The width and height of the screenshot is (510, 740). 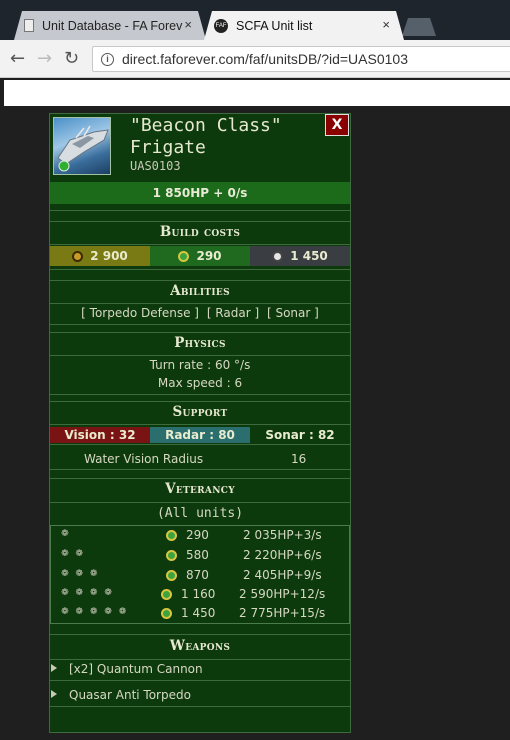 I want to click on weapon-item: [x2] Quantum Cannon, so click(x=200, y=671).